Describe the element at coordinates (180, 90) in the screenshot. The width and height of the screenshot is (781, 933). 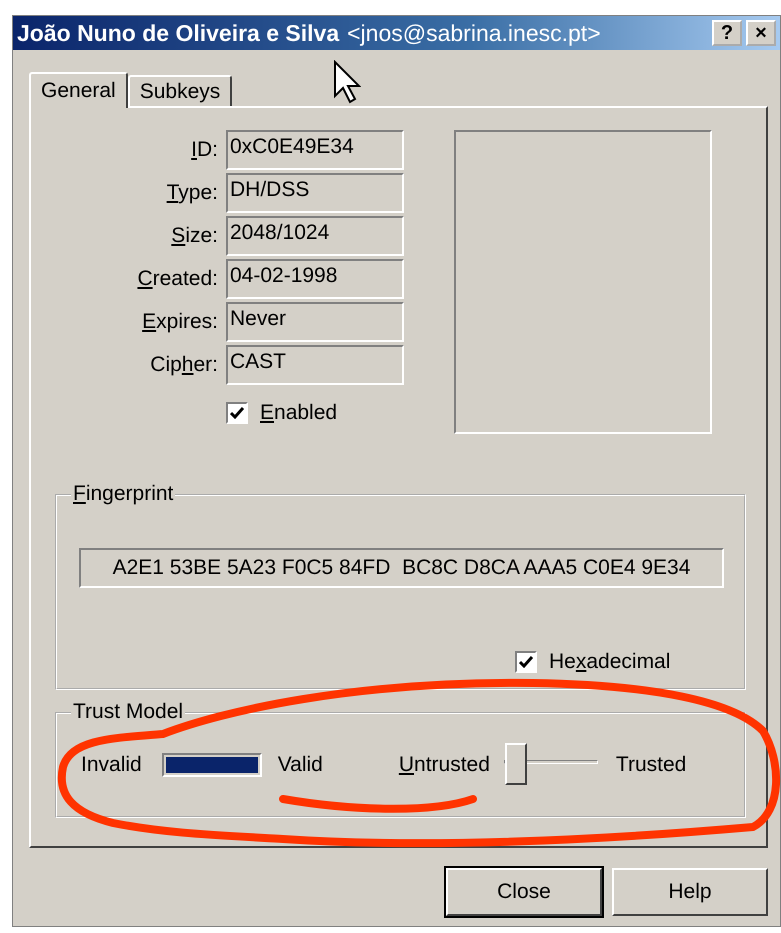
I see `tab: Subkeys` at that location.